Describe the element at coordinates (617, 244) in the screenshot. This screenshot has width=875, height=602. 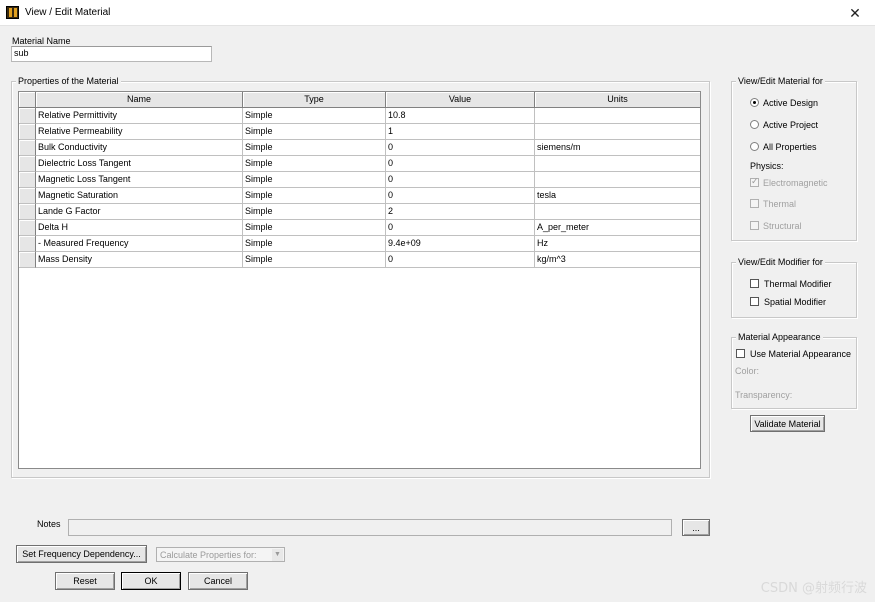
I see `cell-units: Hz` at that location.